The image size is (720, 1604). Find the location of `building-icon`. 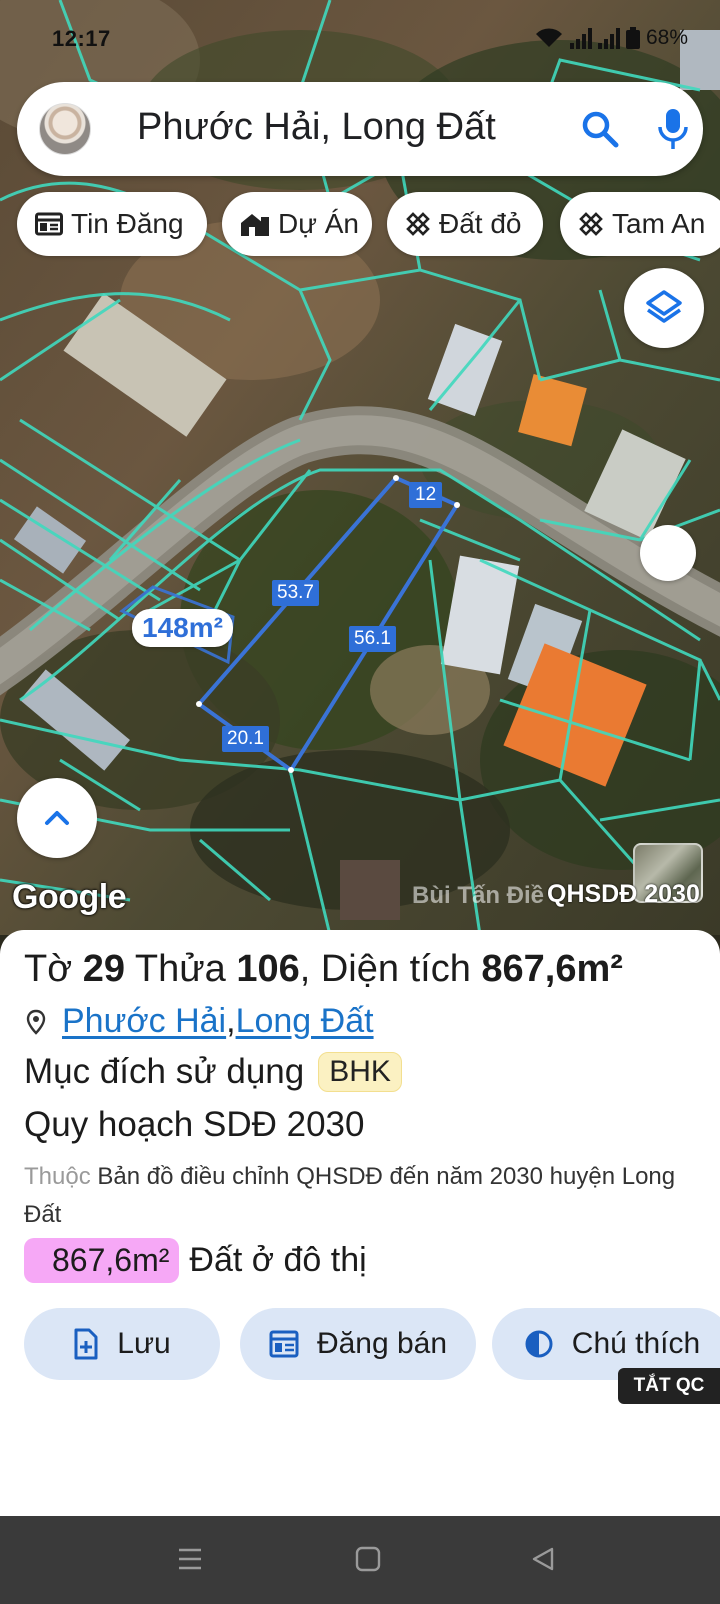

building-icon is located at coordinates (255, 225).